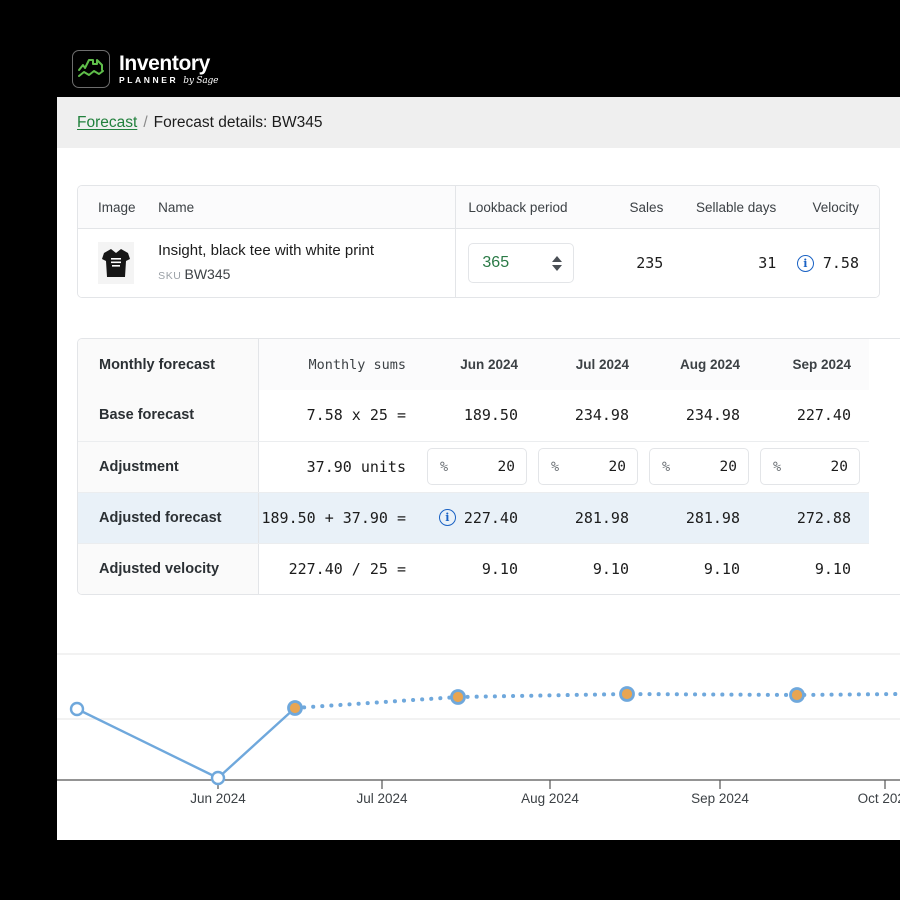 The width and height of the screenshot is (900, 900). What do you see at coordinates (341, 364) in the screenshot?
I see `mf-header-1: Monthly sums` at bounding box center [341, 364].